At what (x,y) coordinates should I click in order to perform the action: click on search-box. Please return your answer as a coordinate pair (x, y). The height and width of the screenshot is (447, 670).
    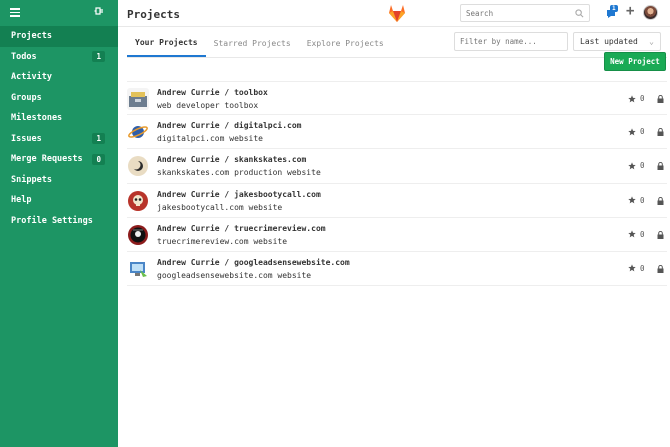
    Looking at the image, I should click on (525, 13).